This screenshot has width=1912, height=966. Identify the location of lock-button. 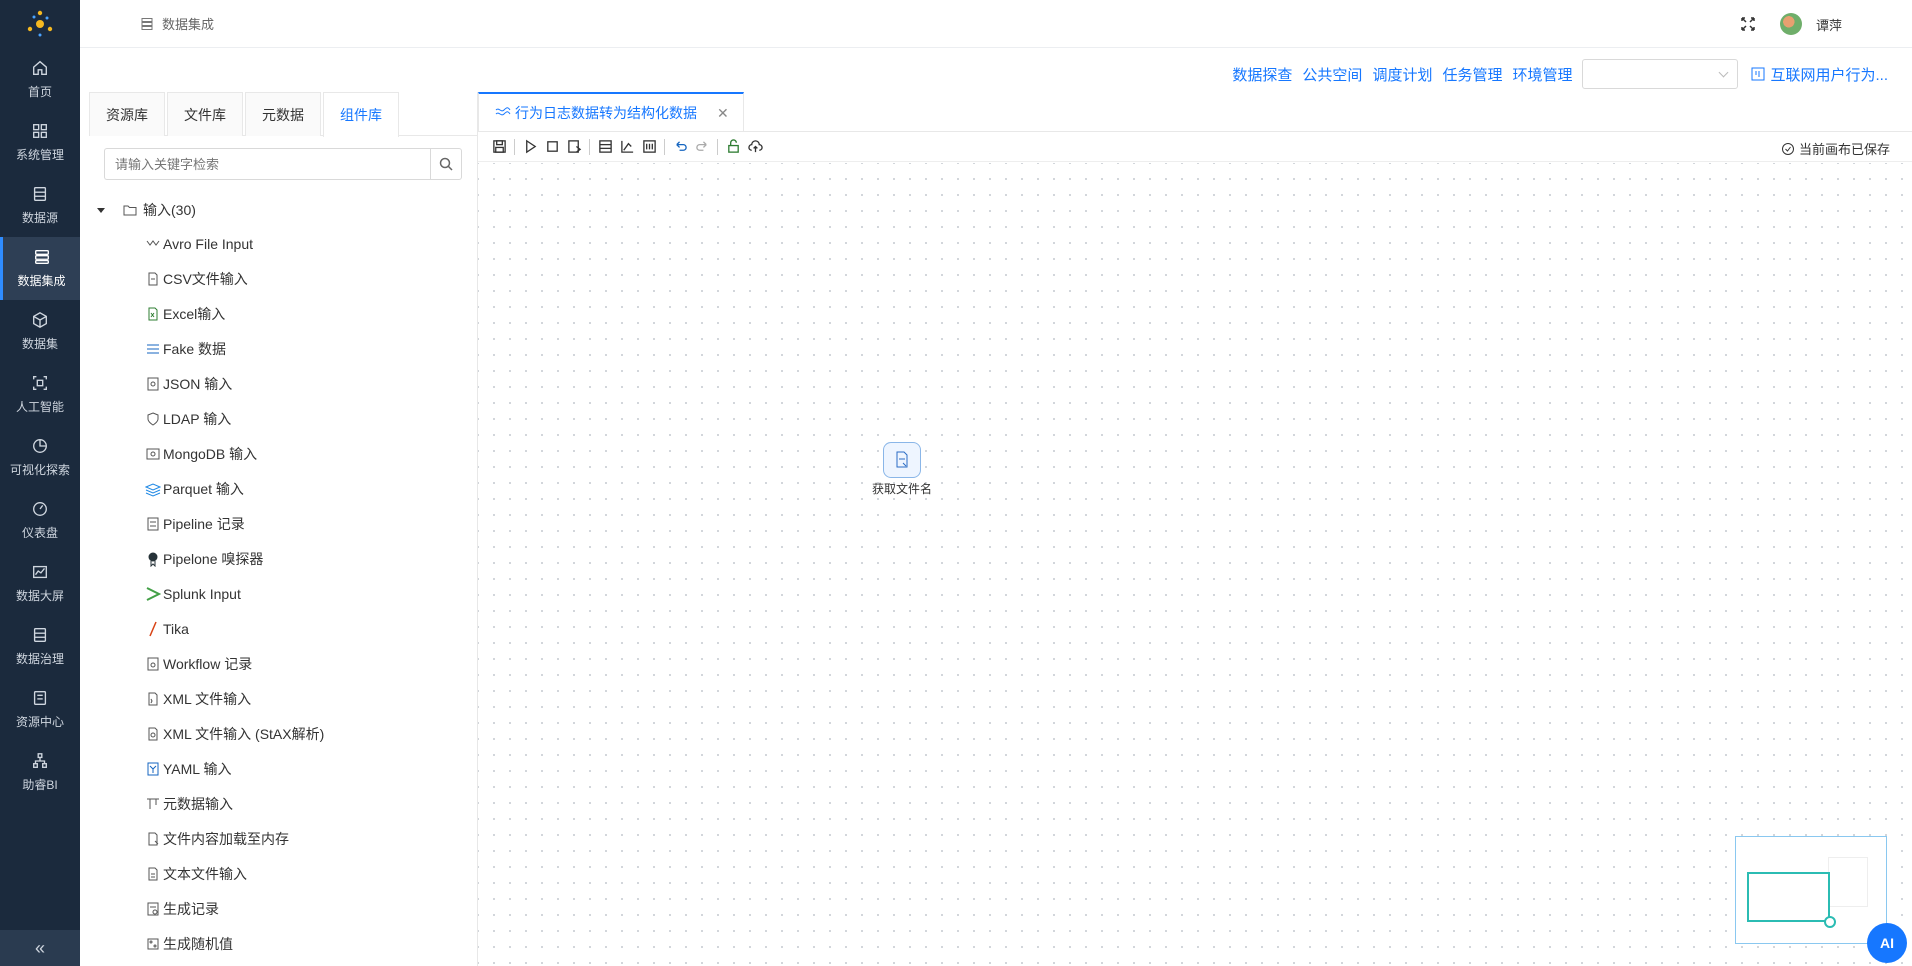
(733, 147).